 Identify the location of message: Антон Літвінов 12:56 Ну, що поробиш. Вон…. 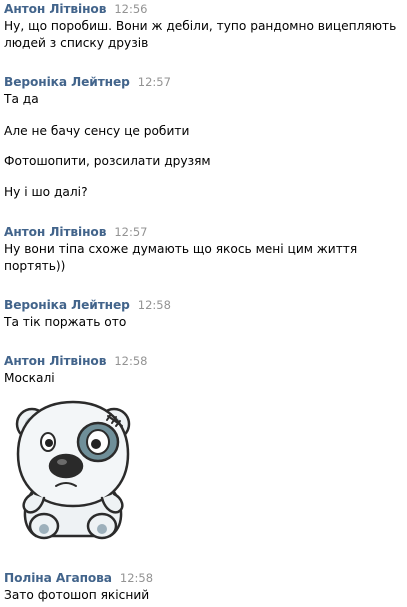
(203, 27).